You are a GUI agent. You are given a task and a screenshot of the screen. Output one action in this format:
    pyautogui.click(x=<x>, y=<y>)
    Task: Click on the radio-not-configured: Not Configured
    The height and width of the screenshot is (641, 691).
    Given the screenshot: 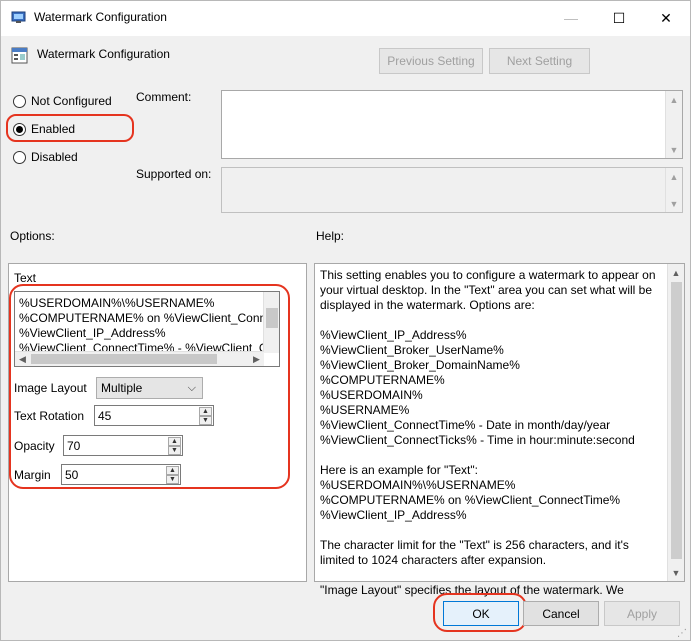 What is the action you would take?
    pyautogui.click(x=62, y=101)
    